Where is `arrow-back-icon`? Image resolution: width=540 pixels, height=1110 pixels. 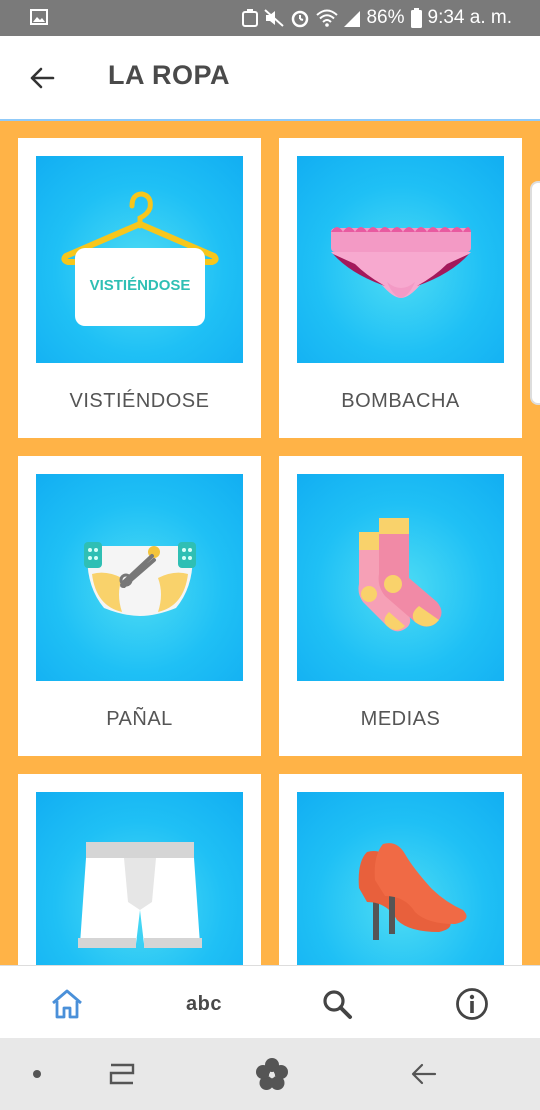
arrow-back-icon is located at coordinates (42, 78).